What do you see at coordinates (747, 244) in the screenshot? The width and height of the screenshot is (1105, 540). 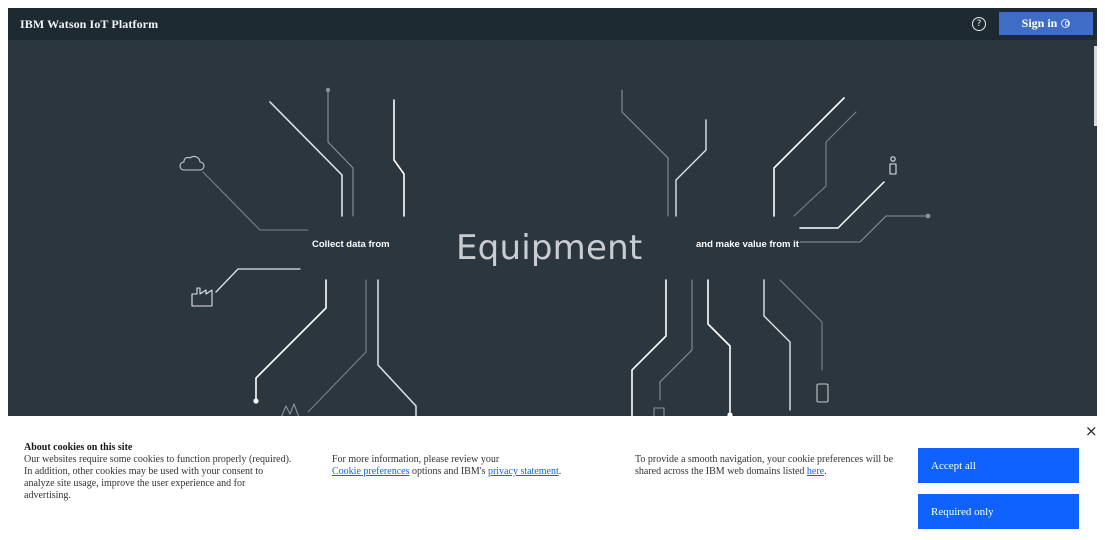 I see `hero-right-caption: and make value from it` at bounding box center [747, 244].